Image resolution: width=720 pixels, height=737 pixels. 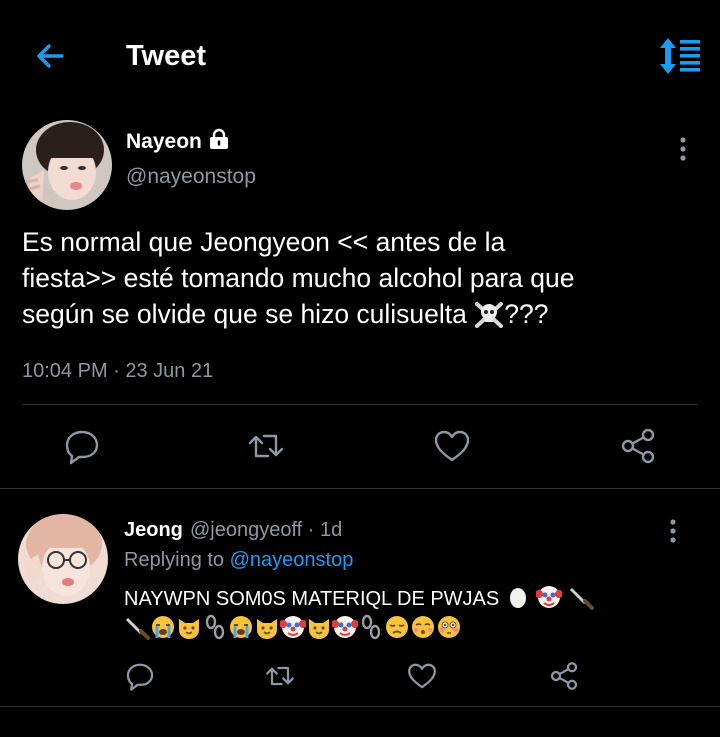 I want to click on flushed-emoji, so click(x=449, y=627).